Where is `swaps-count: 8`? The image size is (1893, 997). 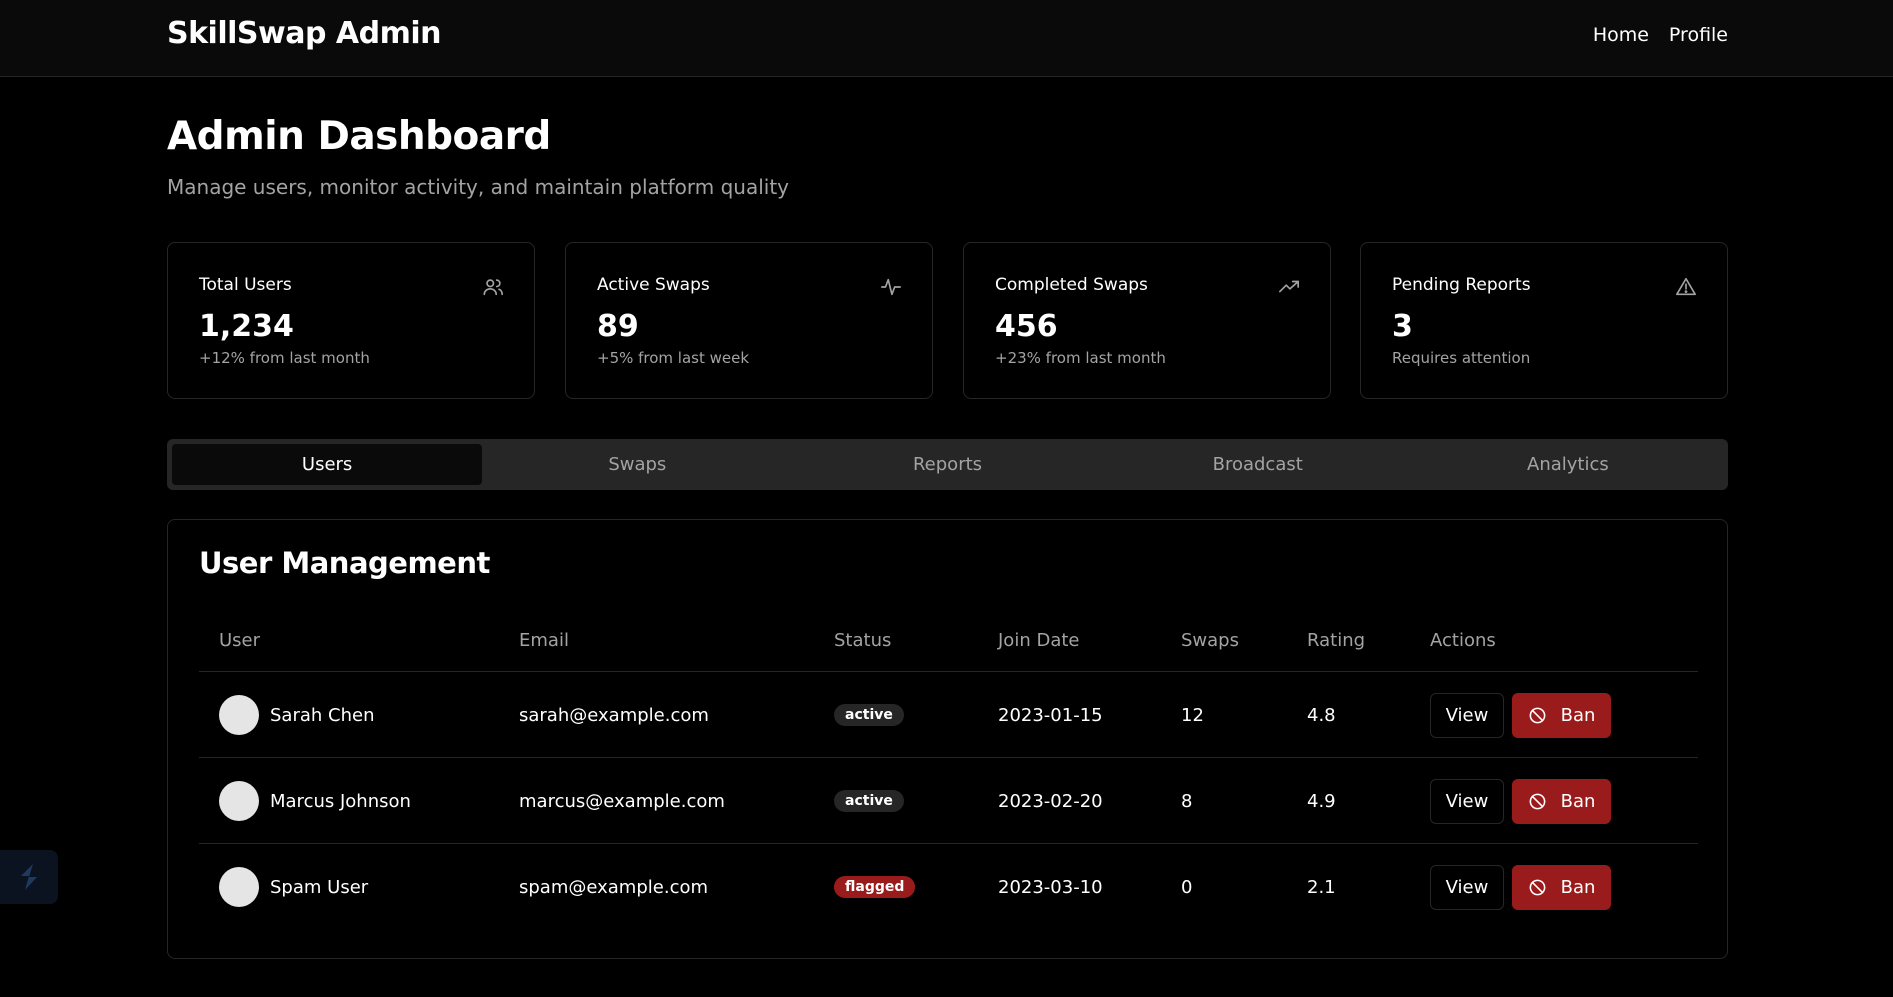 swaps-count: 8 is located at coordinates (1187, 801).